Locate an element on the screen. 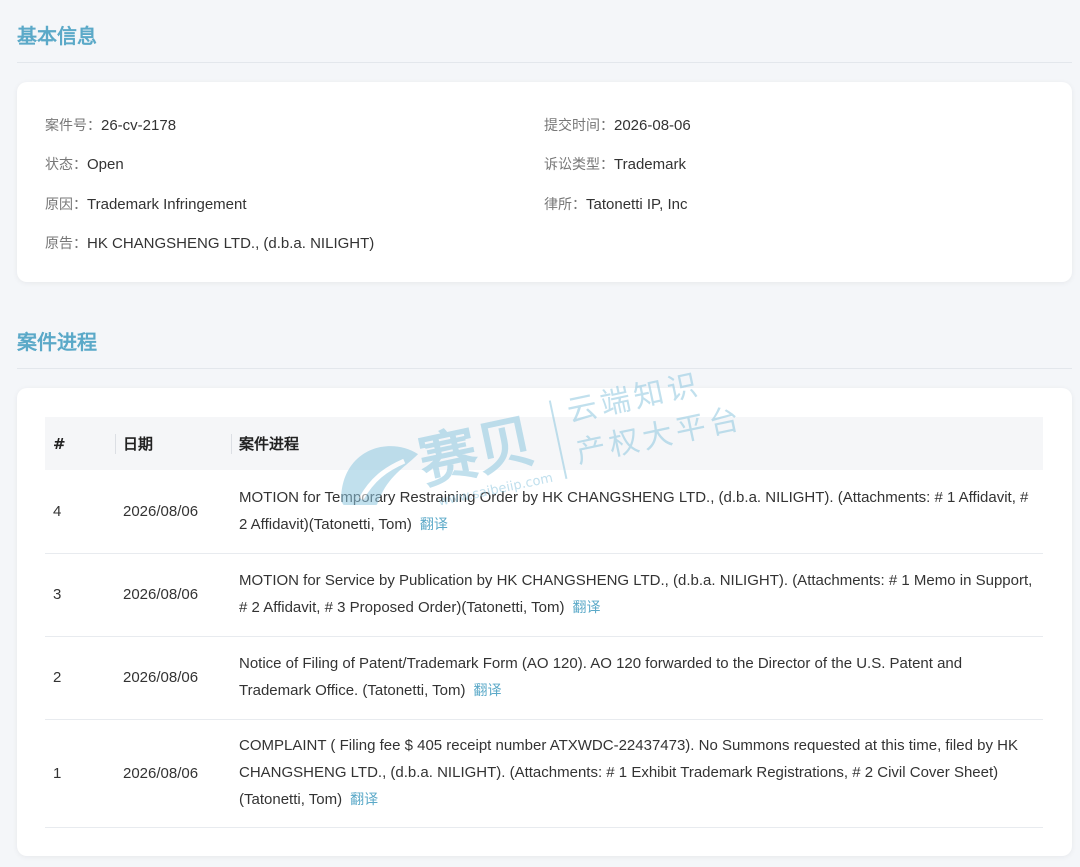 Image resolution: width=1080 pixels, height=867 pixels. case-type-value: Trademark is located at coordinates (650, 164).